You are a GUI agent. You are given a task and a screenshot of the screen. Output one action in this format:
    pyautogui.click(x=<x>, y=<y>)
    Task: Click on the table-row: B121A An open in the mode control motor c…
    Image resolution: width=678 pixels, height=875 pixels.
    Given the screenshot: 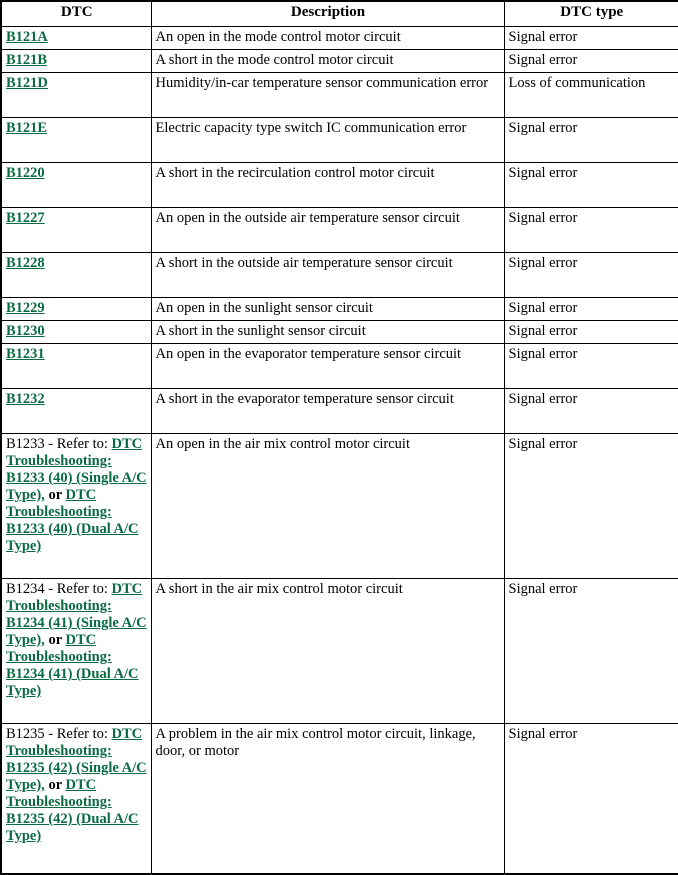 What is the action you would take?
    pyautogui.click(x=339, y=38)
    